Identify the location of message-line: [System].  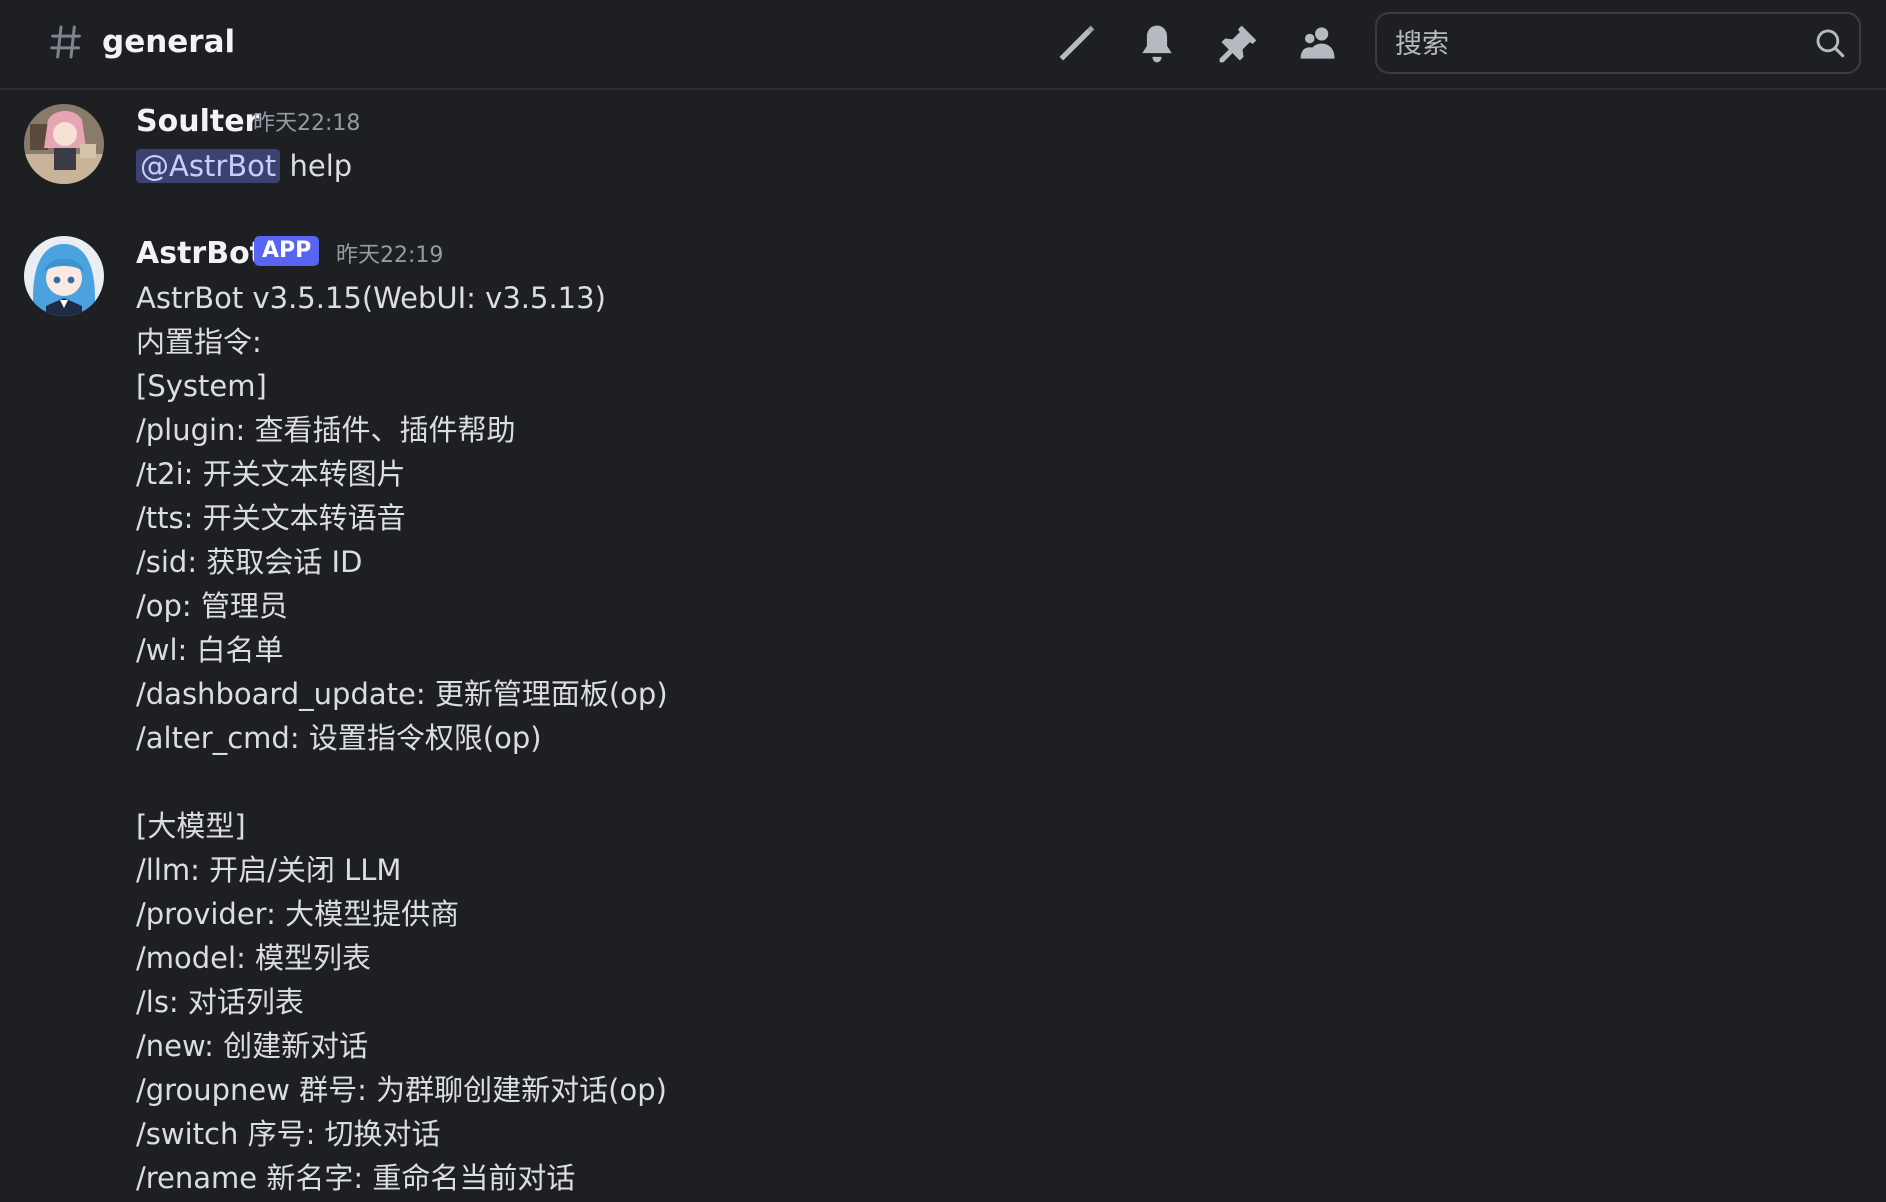
(201, 386).